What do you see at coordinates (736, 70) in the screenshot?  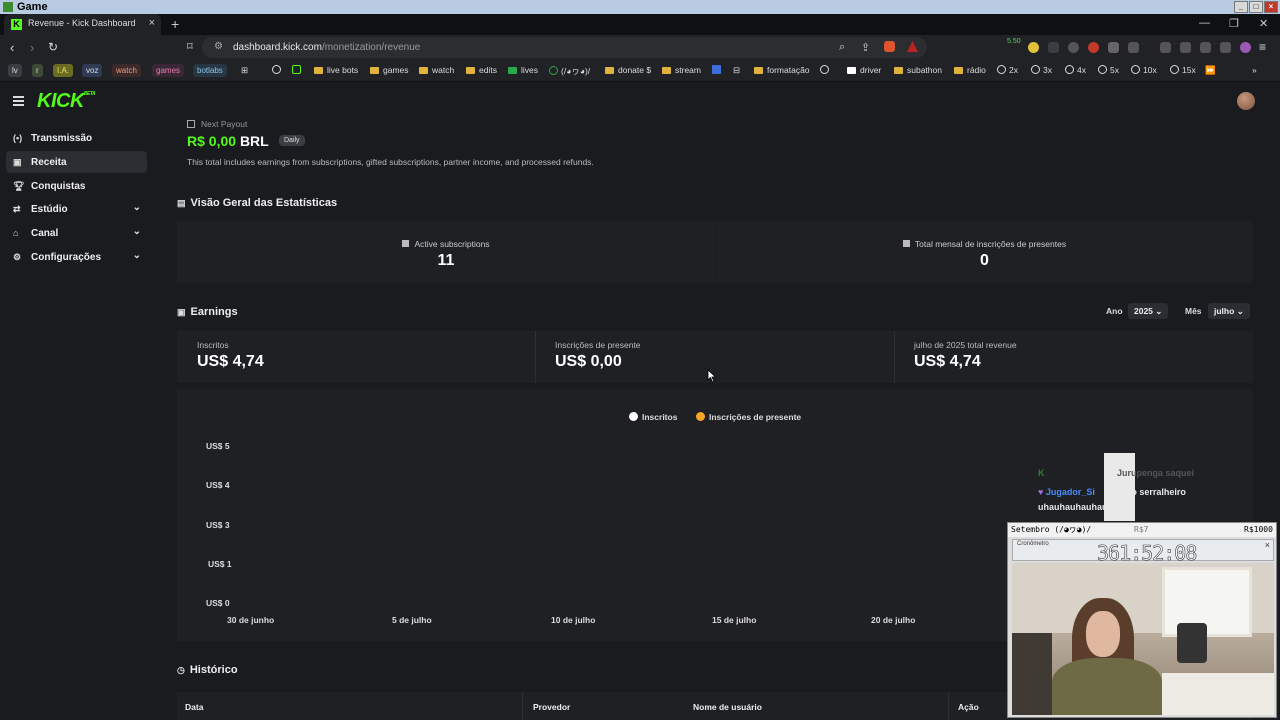 I see `bookmark-grid-icon: ⊟` at bounding box center [736, 70].